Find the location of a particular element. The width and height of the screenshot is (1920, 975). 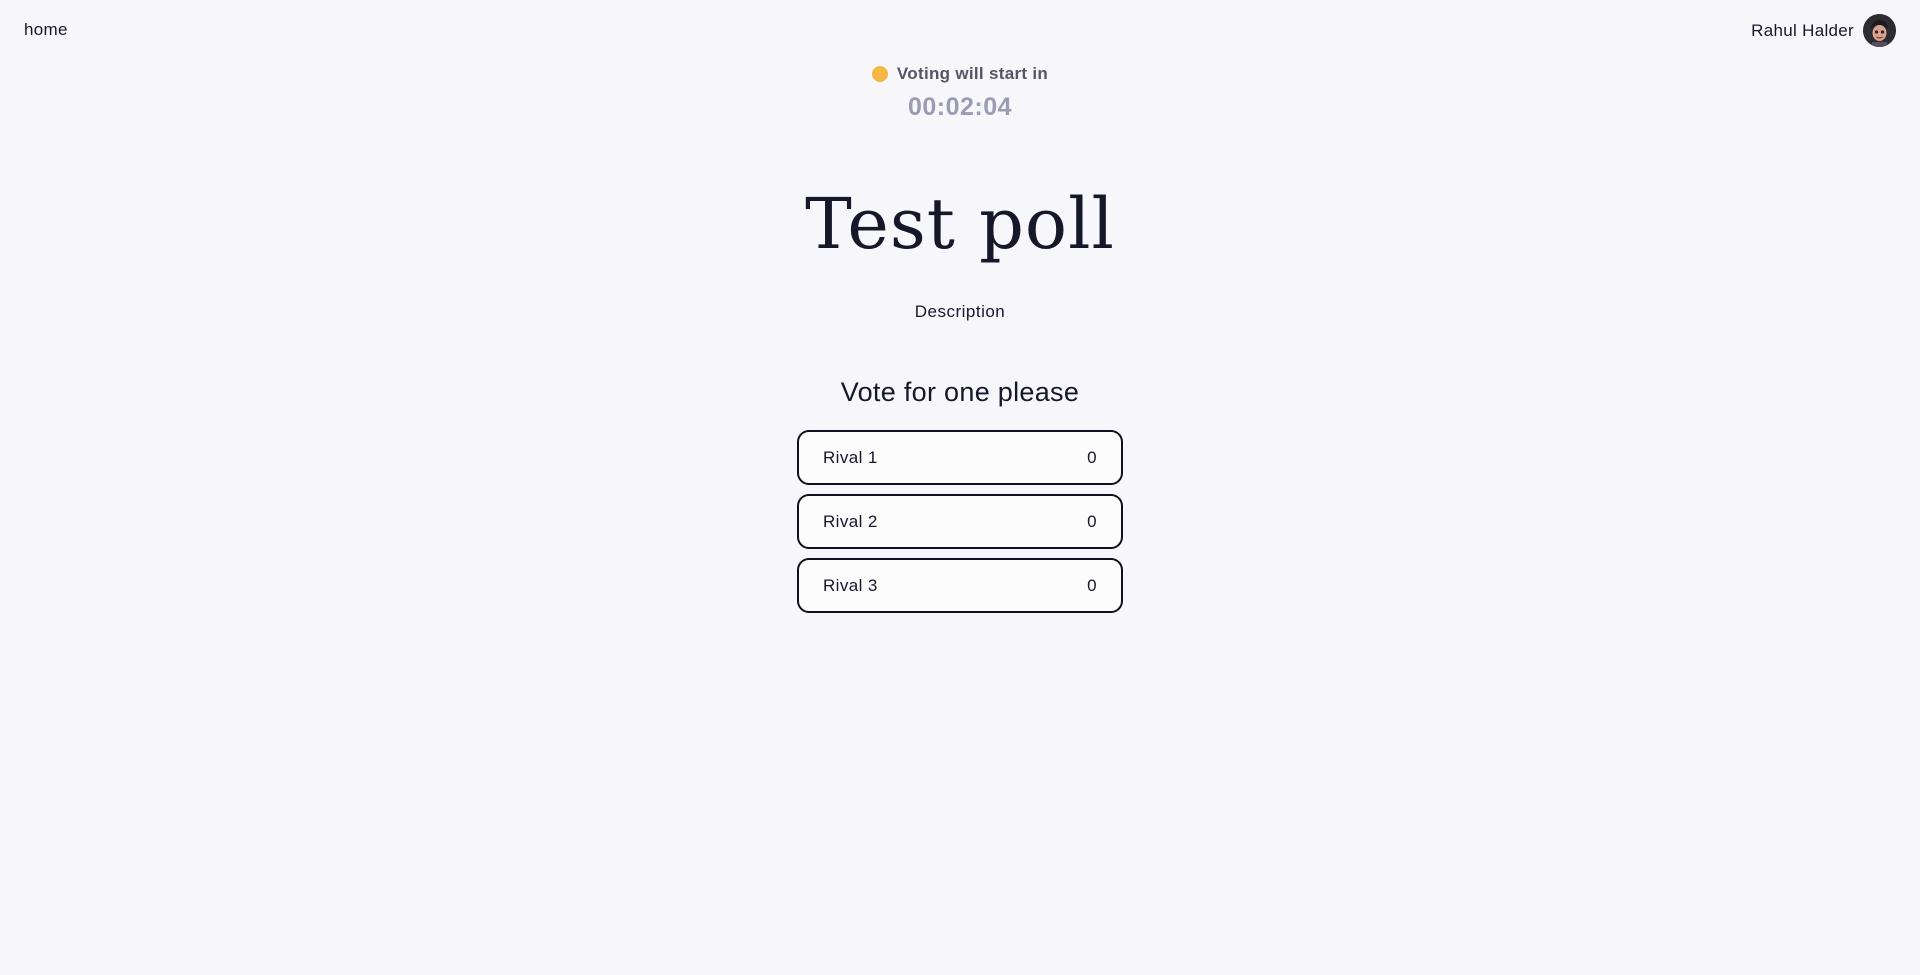

user-menu: Rahul Halder is located at coordinates (1823, 30).